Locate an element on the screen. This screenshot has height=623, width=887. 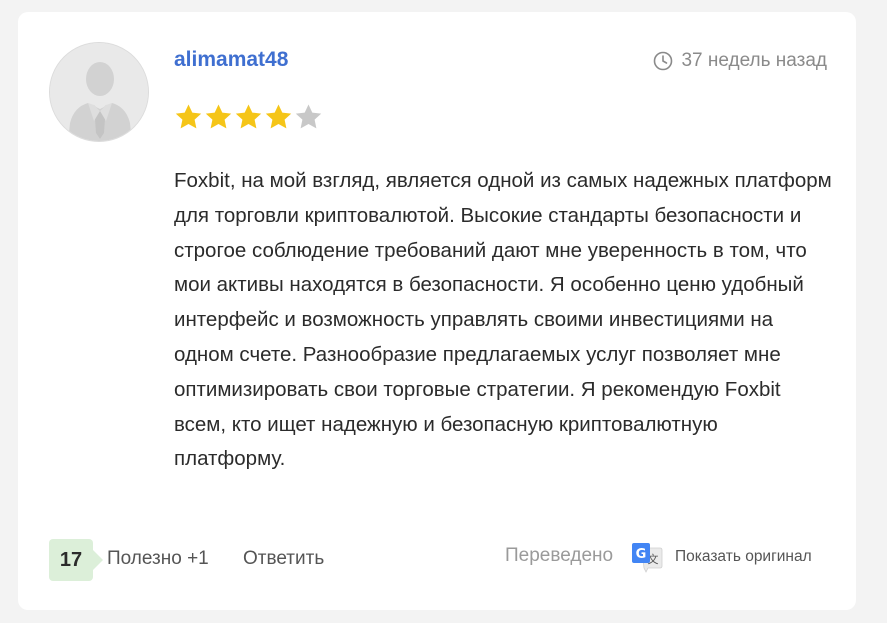
clock-icon is located at coordinates (663, 61).